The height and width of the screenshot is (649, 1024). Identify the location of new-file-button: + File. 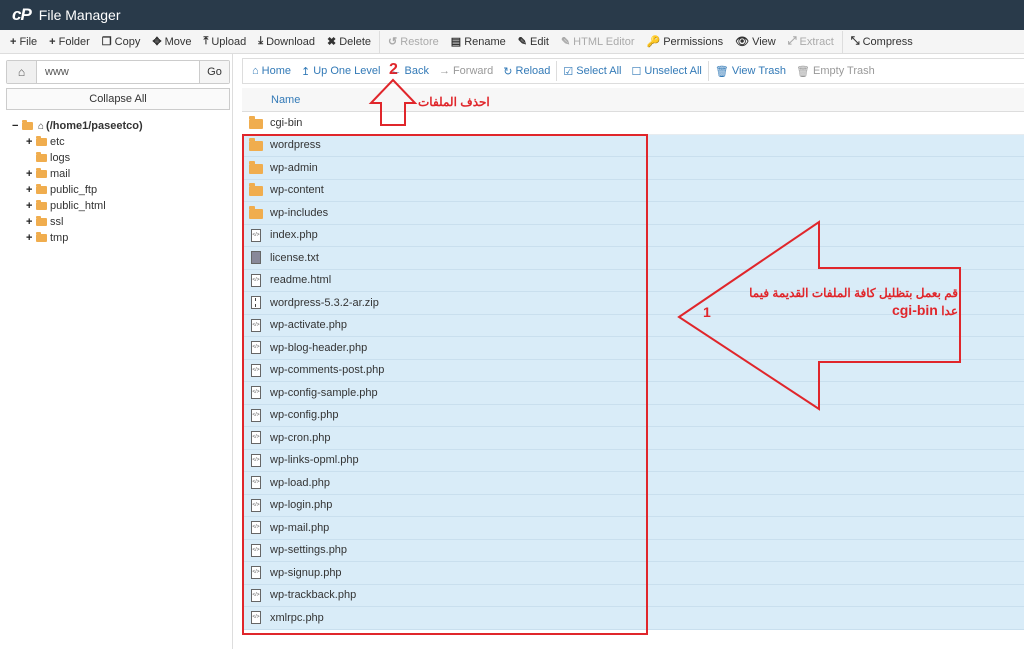
(23, 42).